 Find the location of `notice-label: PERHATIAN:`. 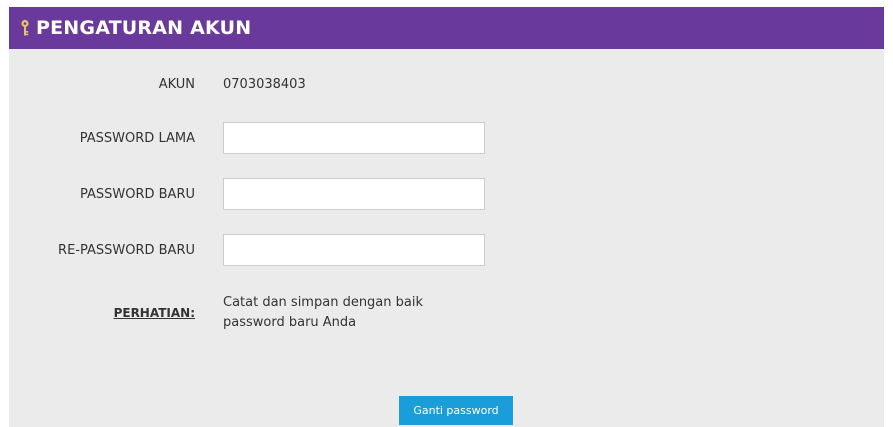

notice-label: PERHATIAN: is located at coordinates (154, 313).